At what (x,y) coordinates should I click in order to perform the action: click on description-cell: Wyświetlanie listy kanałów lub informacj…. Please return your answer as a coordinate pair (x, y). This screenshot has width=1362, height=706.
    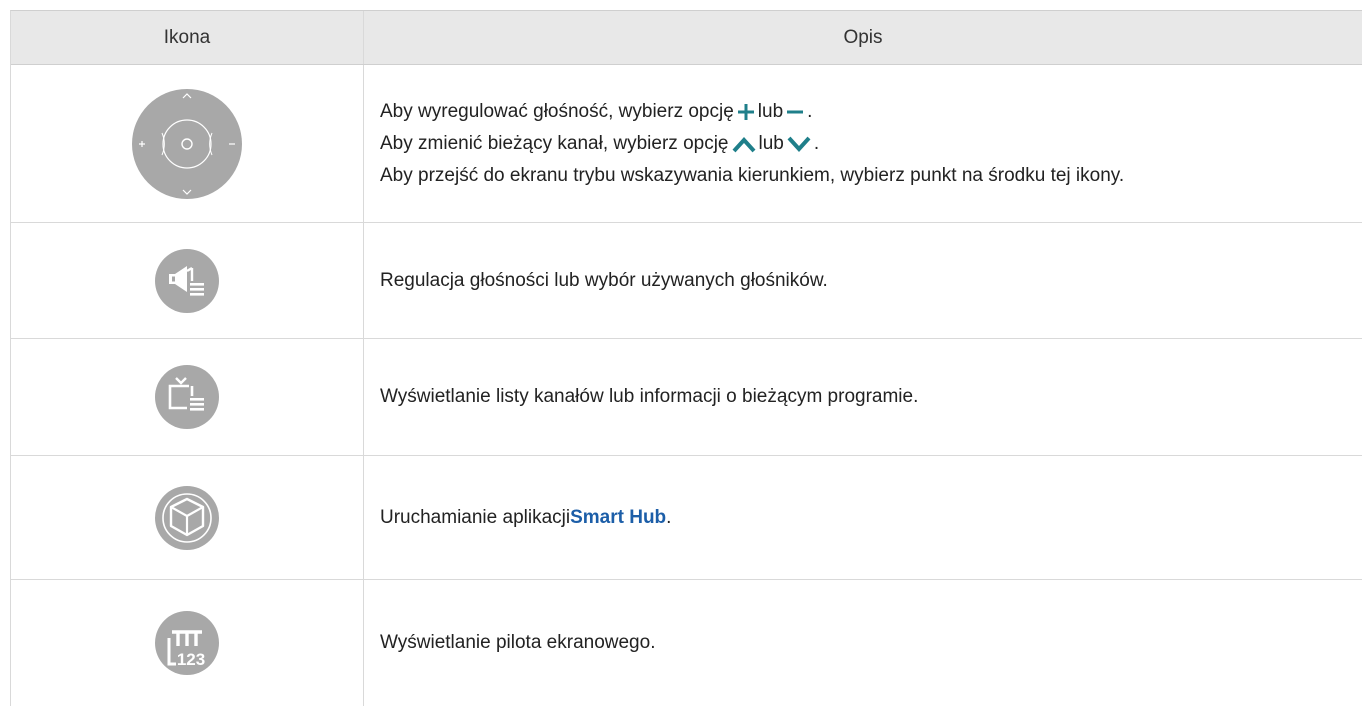
    Looking at the image, I should click on (863, 397).